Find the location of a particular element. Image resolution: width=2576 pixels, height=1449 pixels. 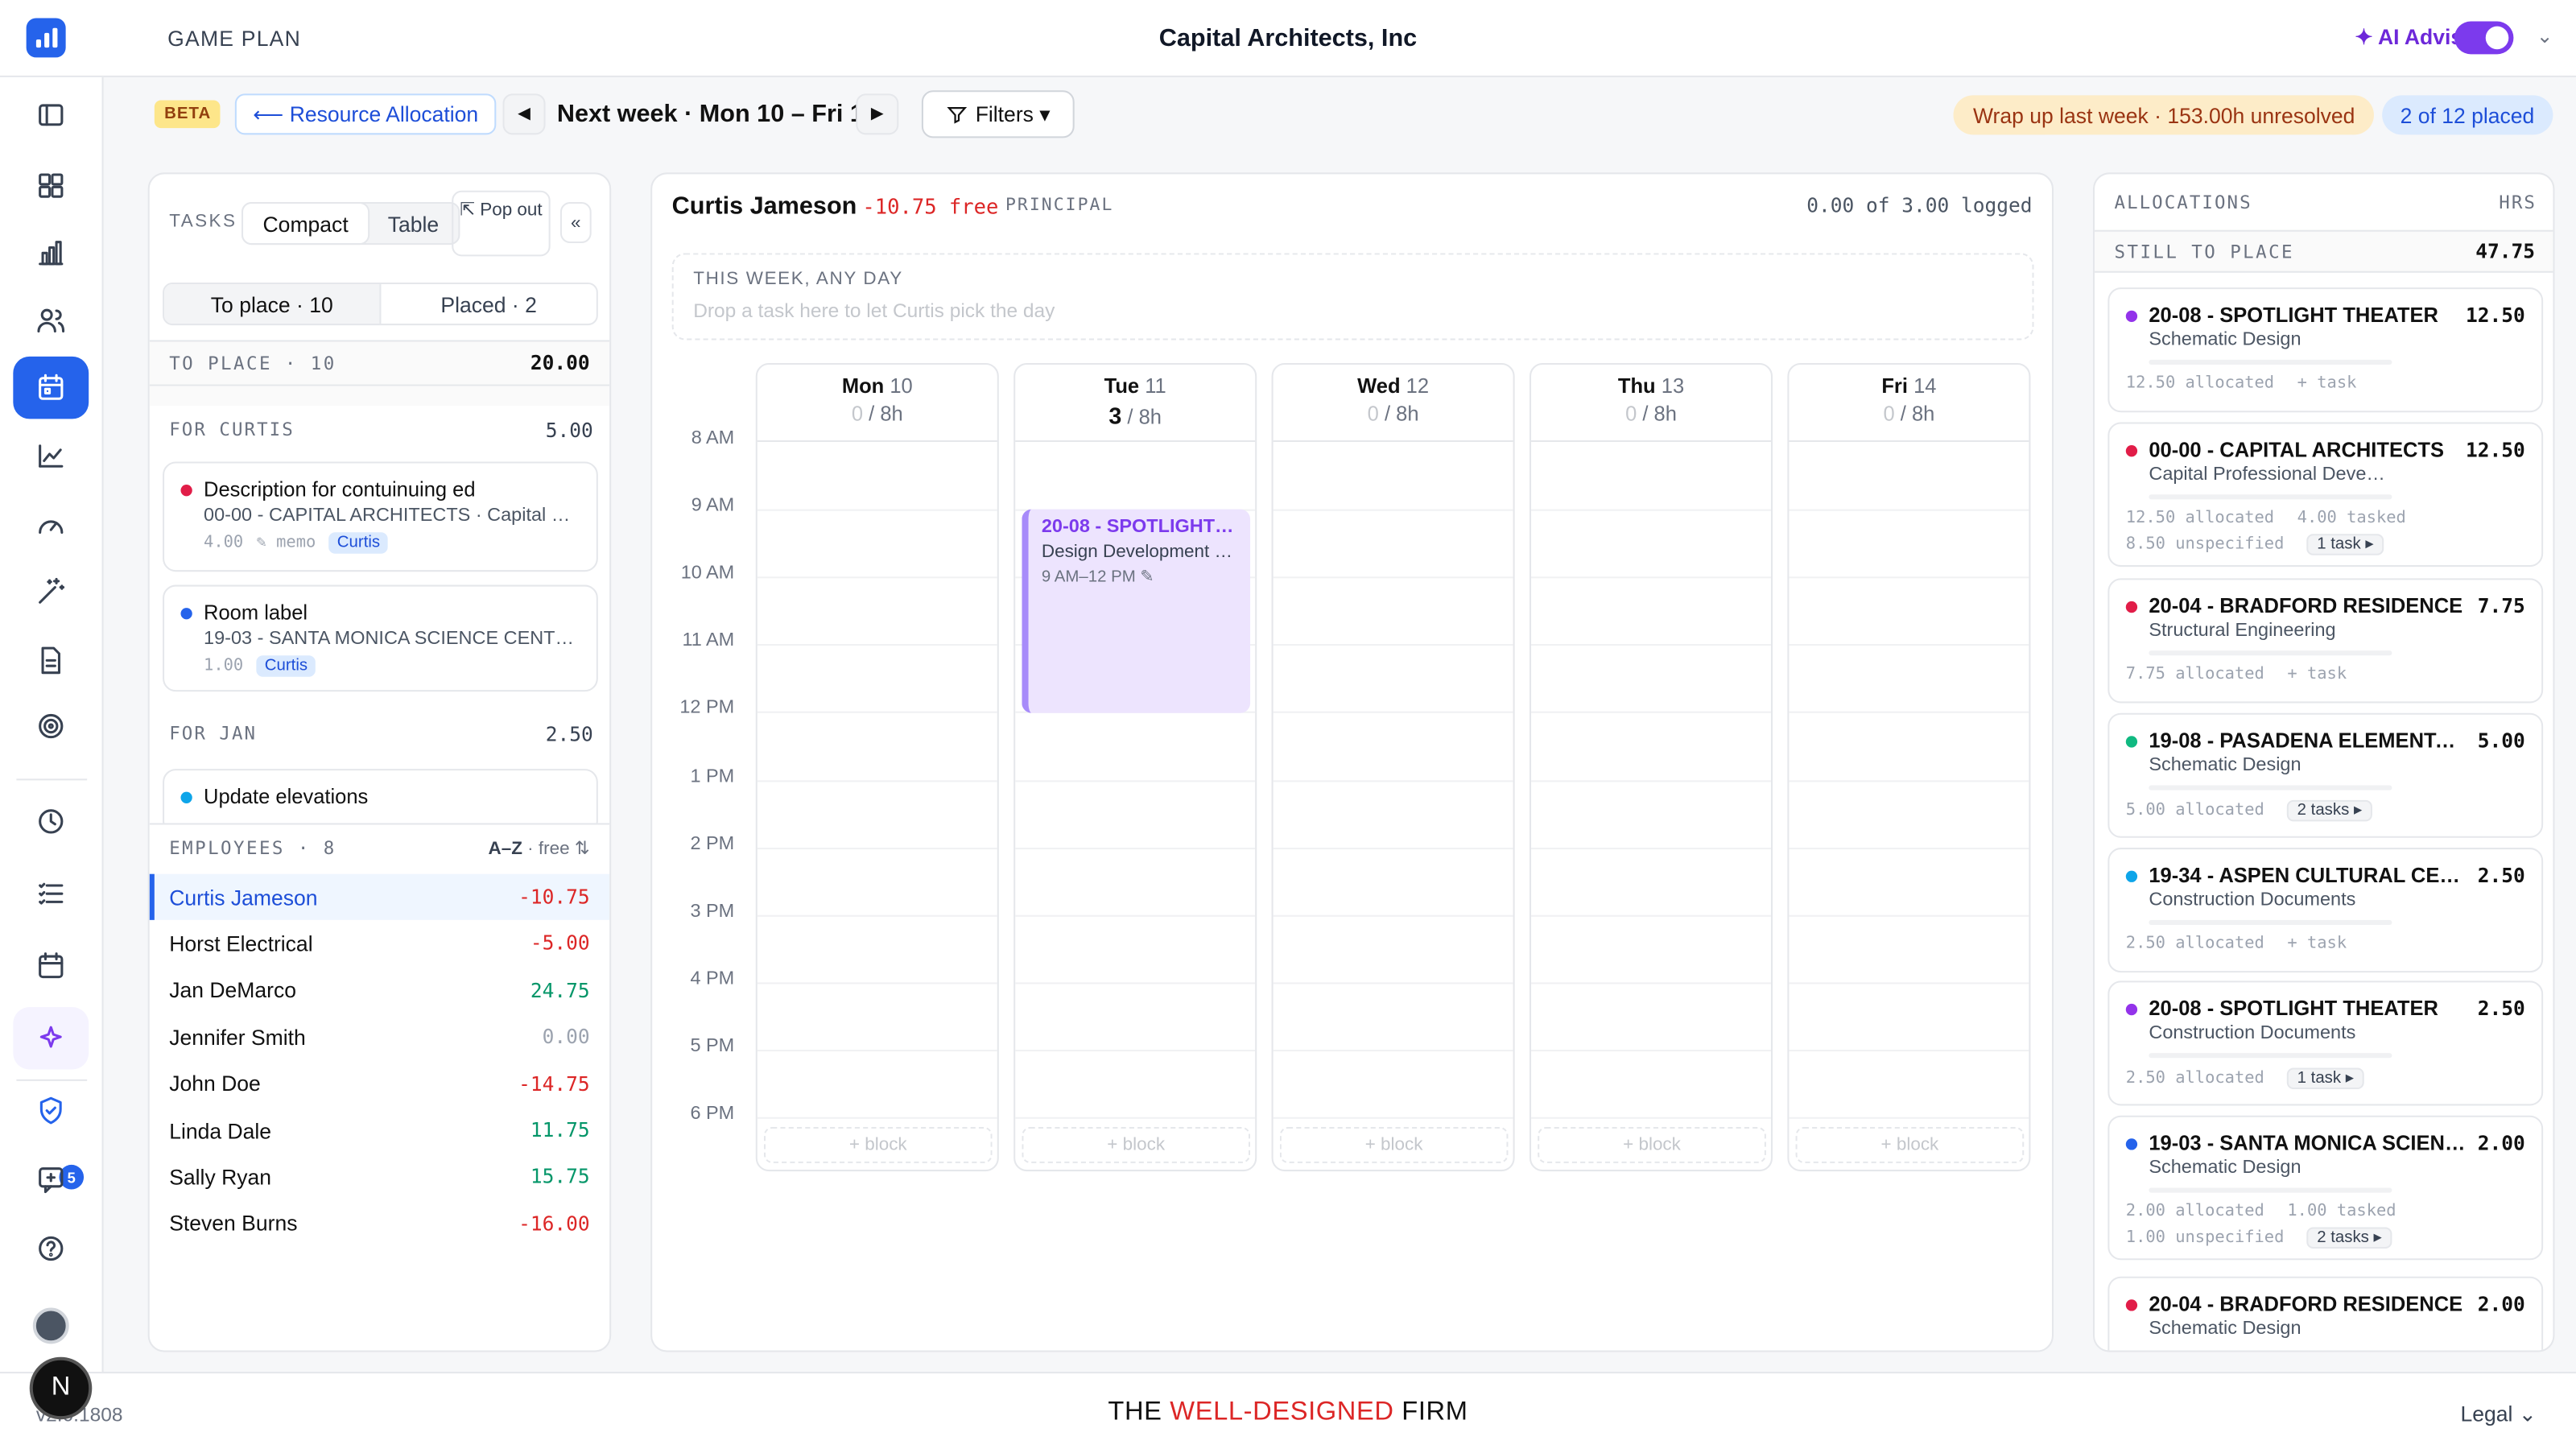

placed-tab: Placed · 2 is located at coordinates (487, 304).